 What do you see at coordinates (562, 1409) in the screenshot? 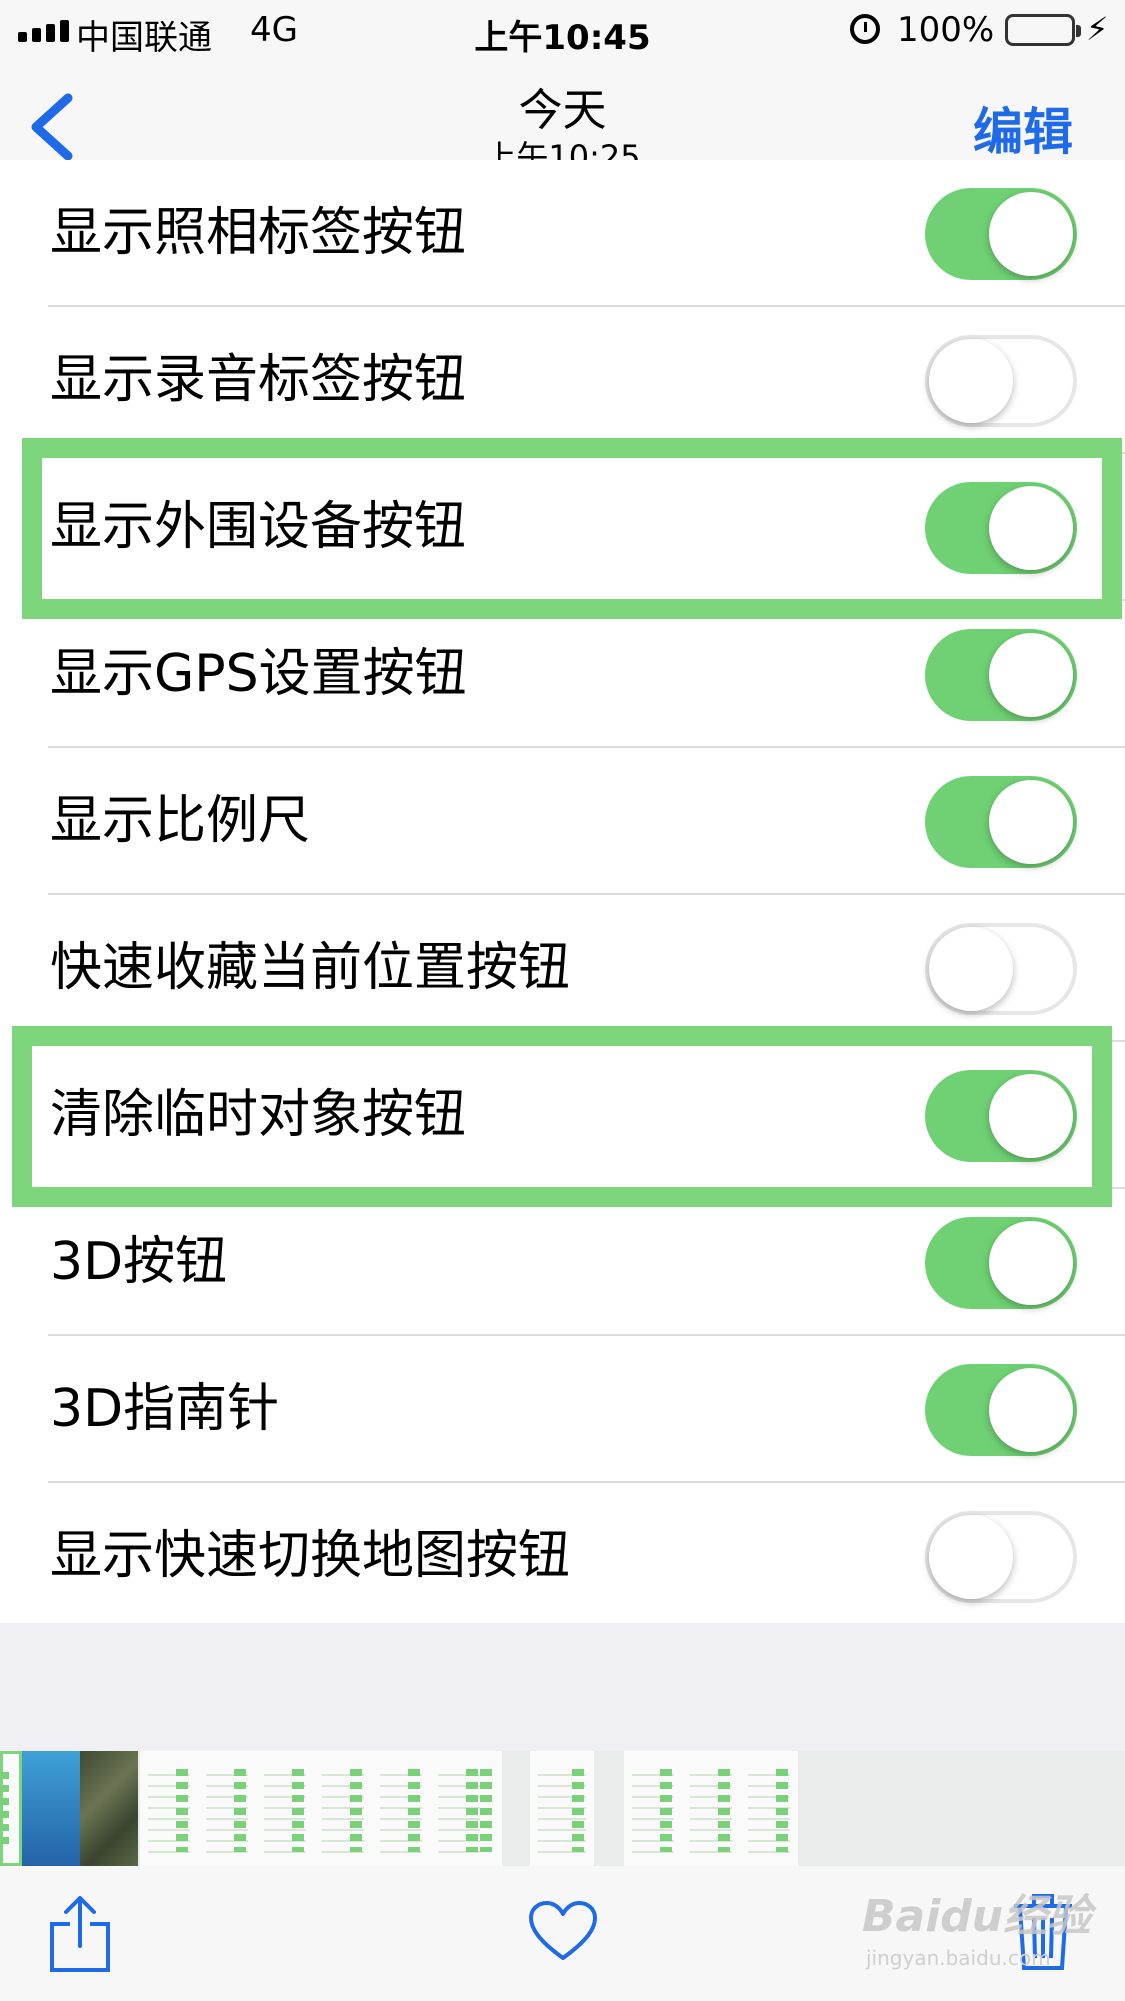
I see `settings-row: 3D指南针` at bounding box center [562, 1409].